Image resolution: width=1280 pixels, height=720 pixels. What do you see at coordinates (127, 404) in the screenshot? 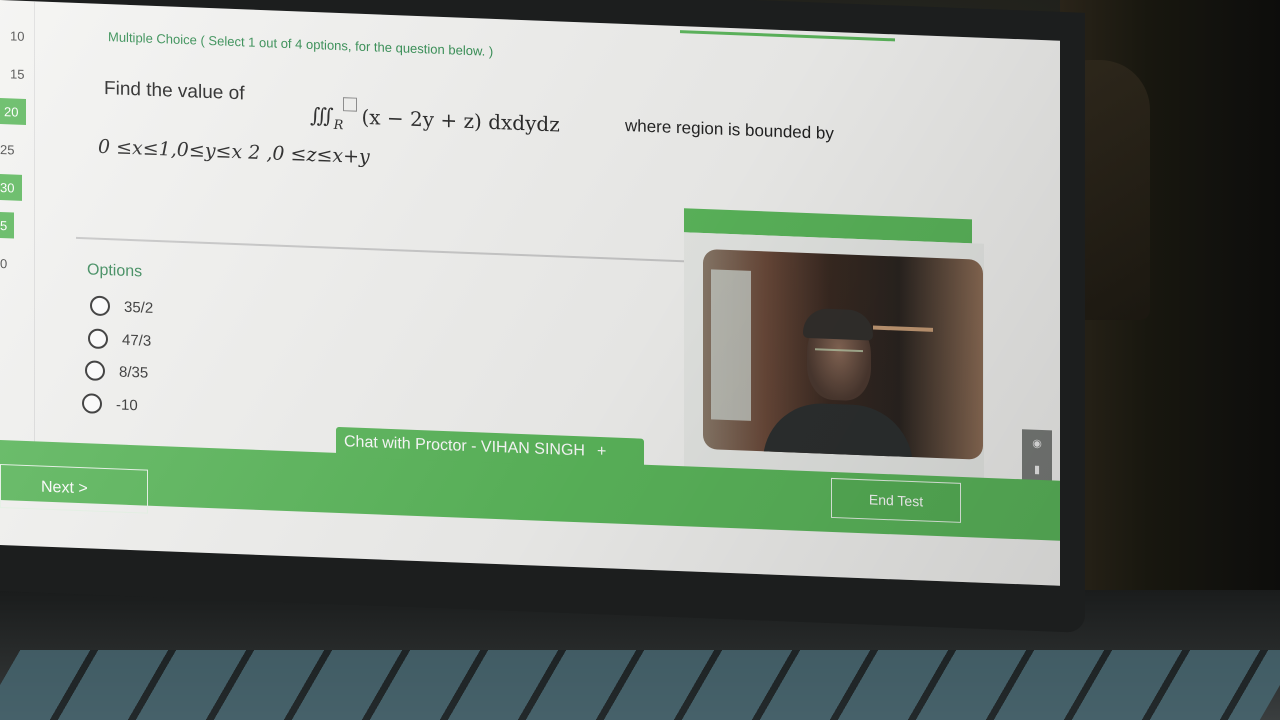
I see `option-label: -10` at bounding box center [127, 404].